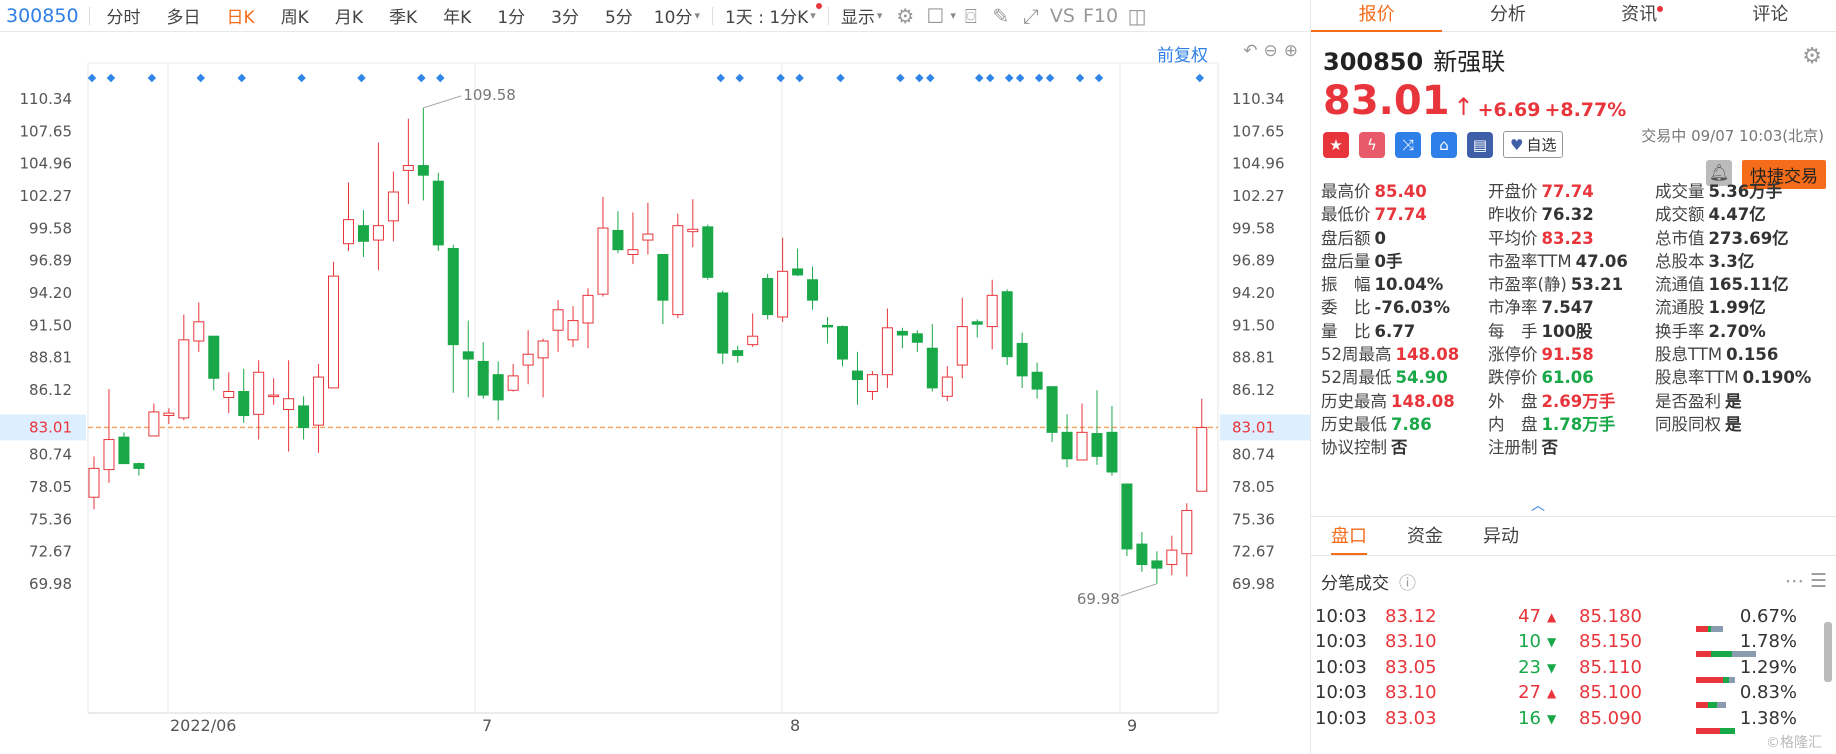  Describe the element at coordinates (1250, 51) in the screenshot. I see `undo-icon: ↶` at that location.